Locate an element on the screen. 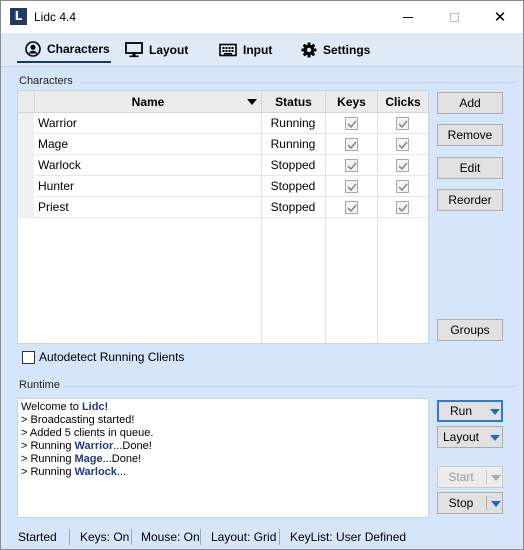 This screenshot has height=550, width=524. start-split-button: Start is located at coordinates (470, 477).